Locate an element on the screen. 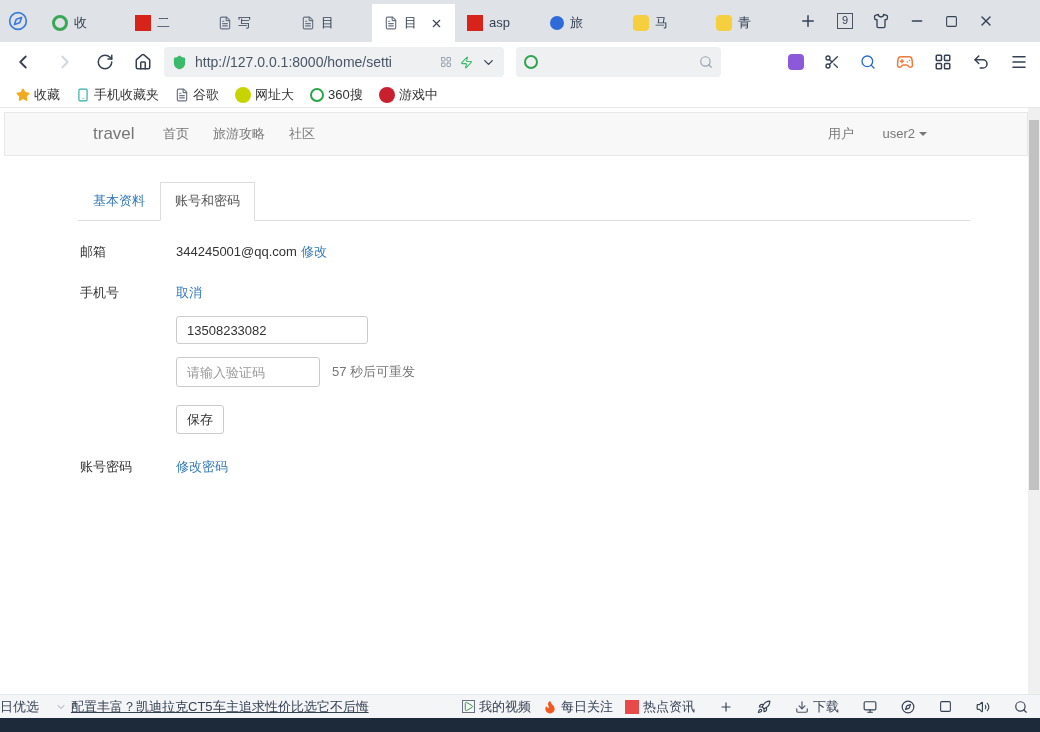 The height and width of the screenshot is (732, 1040). caret-icon is located at coordinates (923, 134).